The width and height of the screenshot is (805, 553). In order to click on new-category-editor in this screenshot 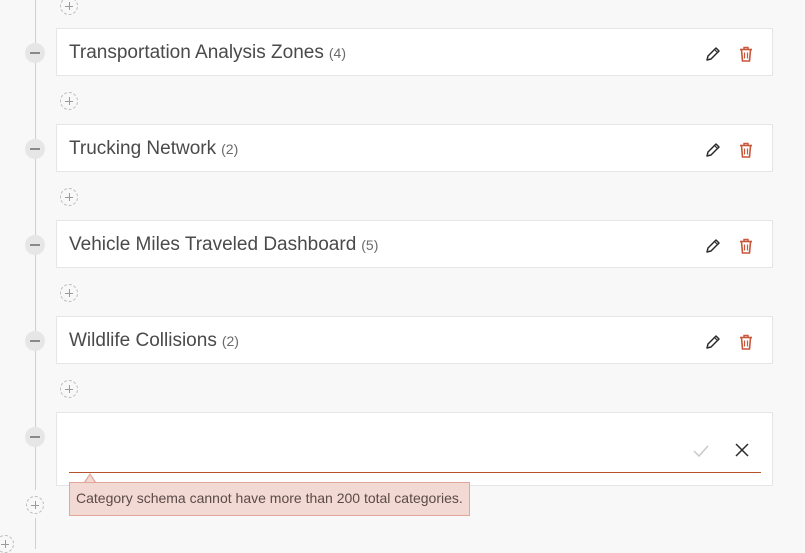, I will do `click(414, 449)`.